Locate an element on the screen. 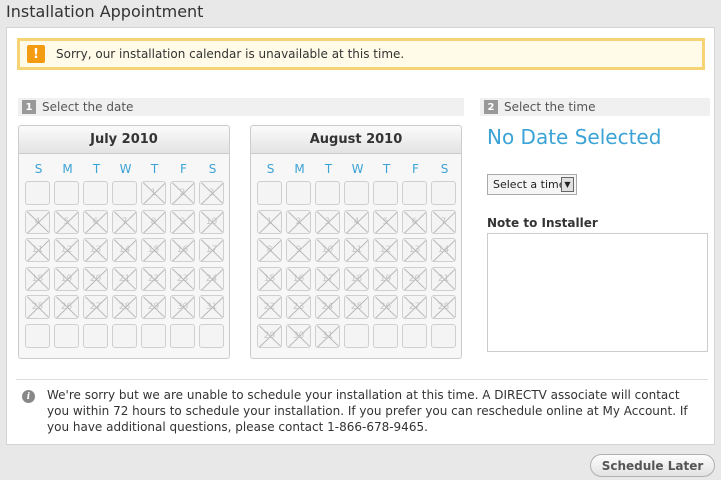 Image resolution: width=721 pixels, height=480 pixels. weekday-label: W is located at coordinates (357, 169).